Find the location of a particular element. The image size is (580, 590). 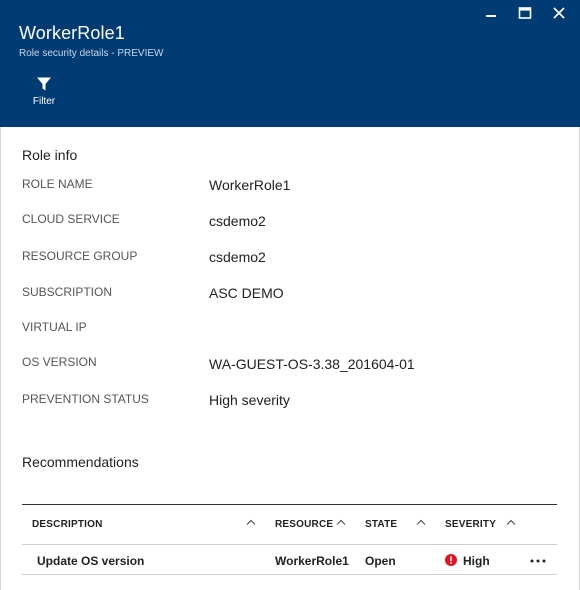

os-version-label: OS VERSION is located at coordinates (59, 362).